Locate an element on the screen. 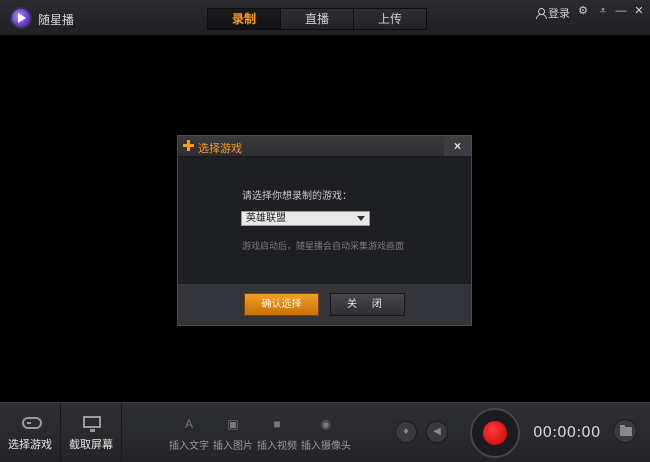 This screenshot has height=462, width=650. video-icon: ■ is located at coordinates (277, 424).